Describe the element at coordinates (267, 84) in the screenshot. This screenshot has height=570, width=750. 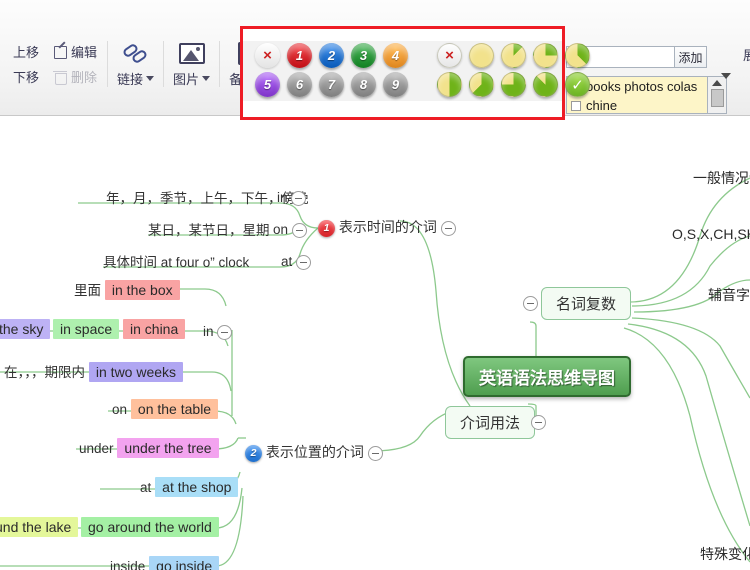
I see `marker-5: 5` at that location.